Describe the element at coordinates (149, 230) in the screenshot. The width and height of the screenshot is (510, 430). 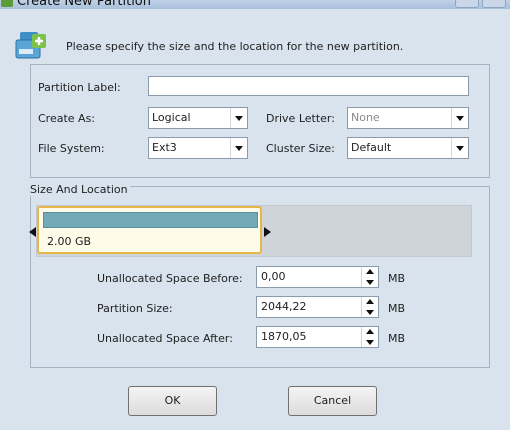
I see `partition-block: 2.00 GB` at that location.